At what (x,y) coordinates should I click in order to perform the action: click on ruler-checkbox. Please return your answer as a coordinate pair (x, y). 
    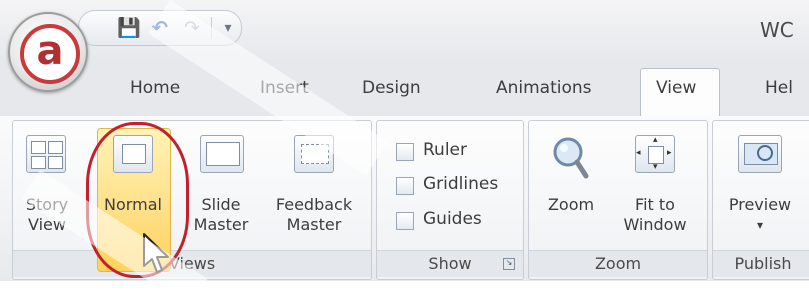
    Looking at the image, I should click on (405, 152).